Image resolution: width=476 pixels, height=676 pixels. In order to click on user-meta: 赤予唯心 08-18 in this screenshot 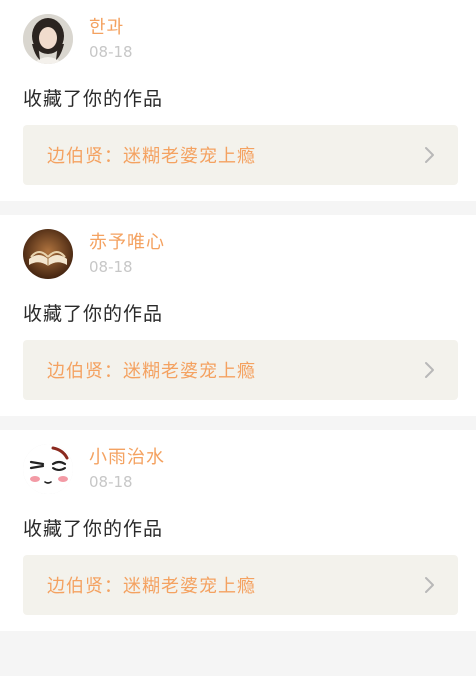, I will do `click(127, 254)`.